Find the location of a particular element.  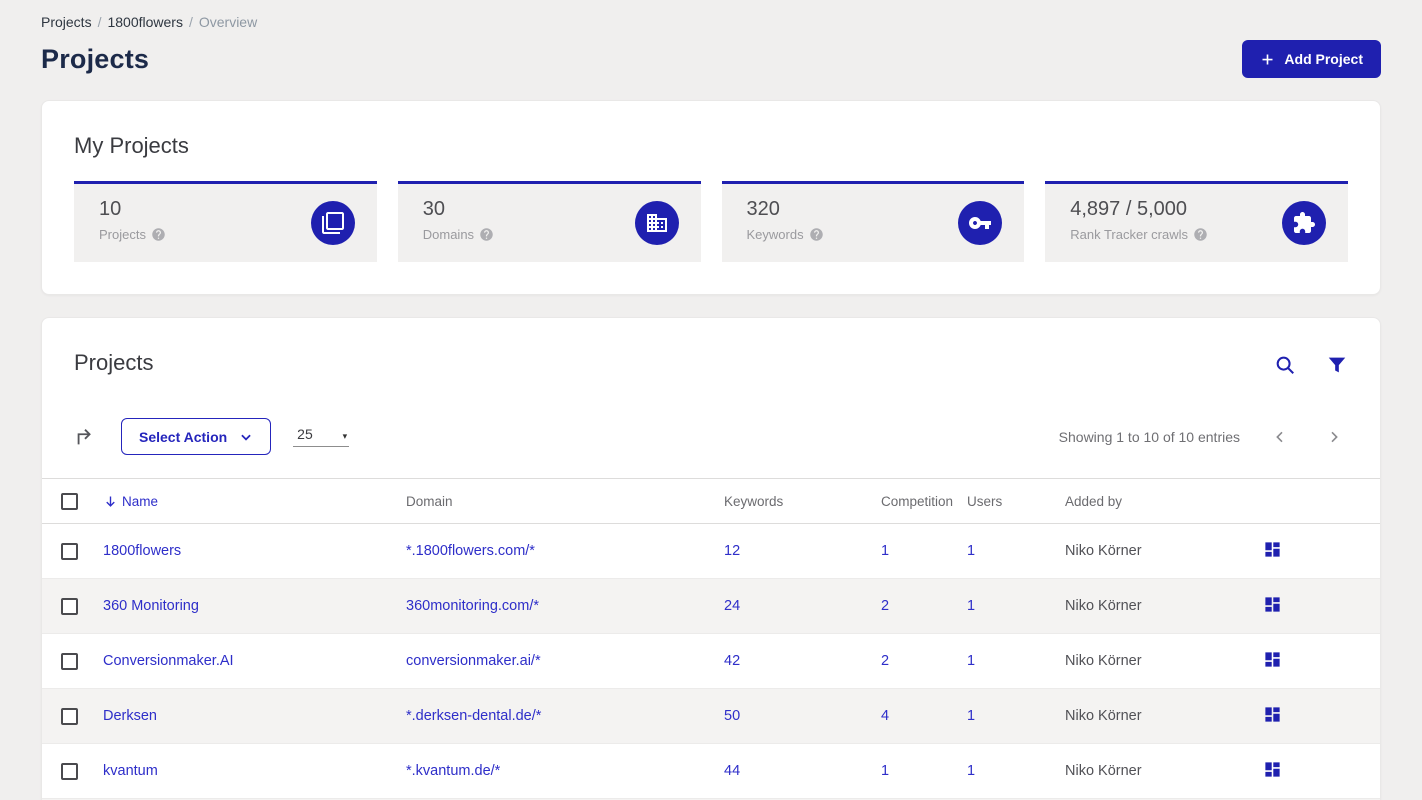

breadcrumb-projects: Projects is located at coordinates (66, 22).